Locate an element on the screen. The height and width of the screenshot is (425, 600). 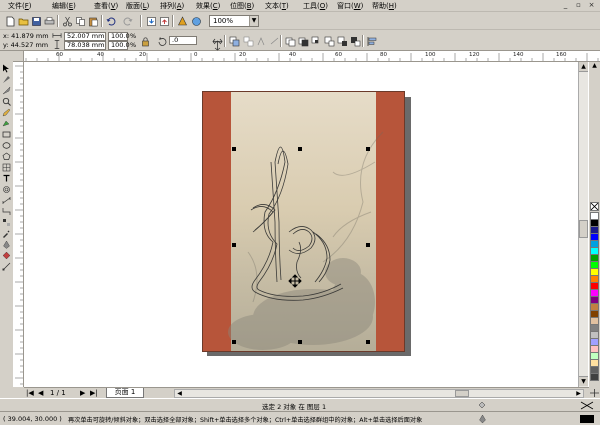
navigator-button is located at coordinates (594, 393).